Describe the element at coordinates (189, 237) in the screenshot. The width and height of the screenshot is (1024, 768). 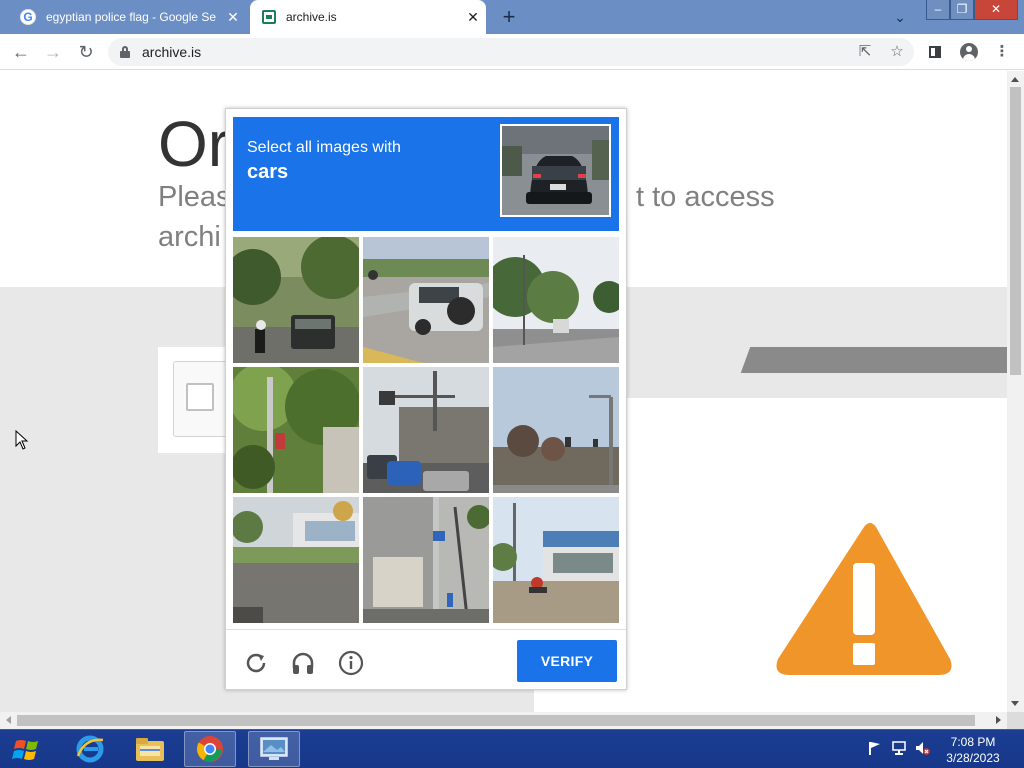
I see `page-subtitle: archi` at that location.